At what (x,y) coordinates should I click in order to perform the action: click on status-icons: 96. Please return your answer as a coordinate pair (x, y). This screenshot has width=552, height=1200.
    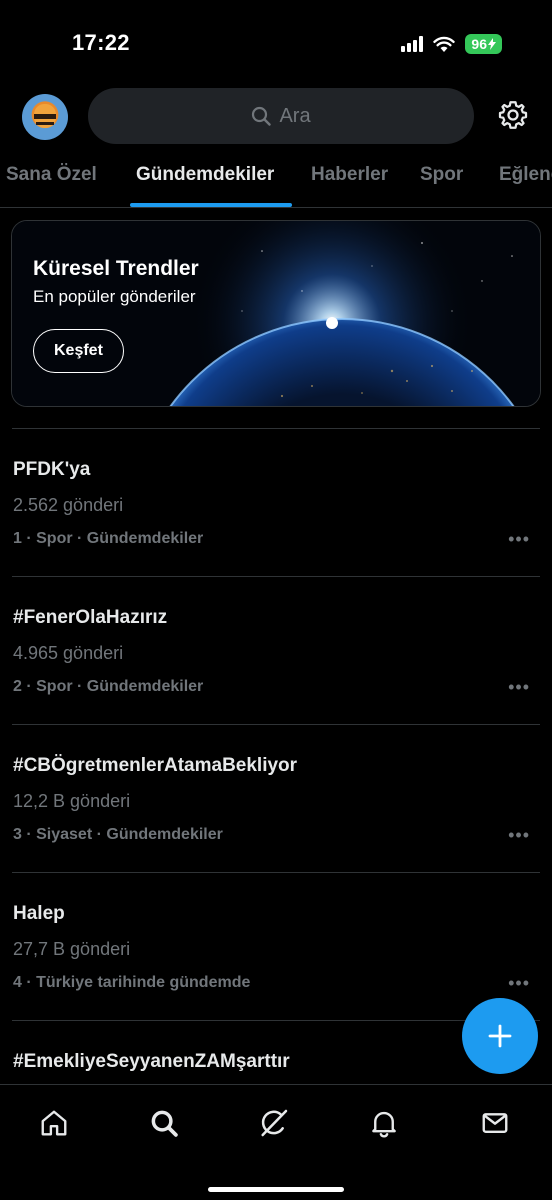
    Looking at the image, I should click on (451, 44).